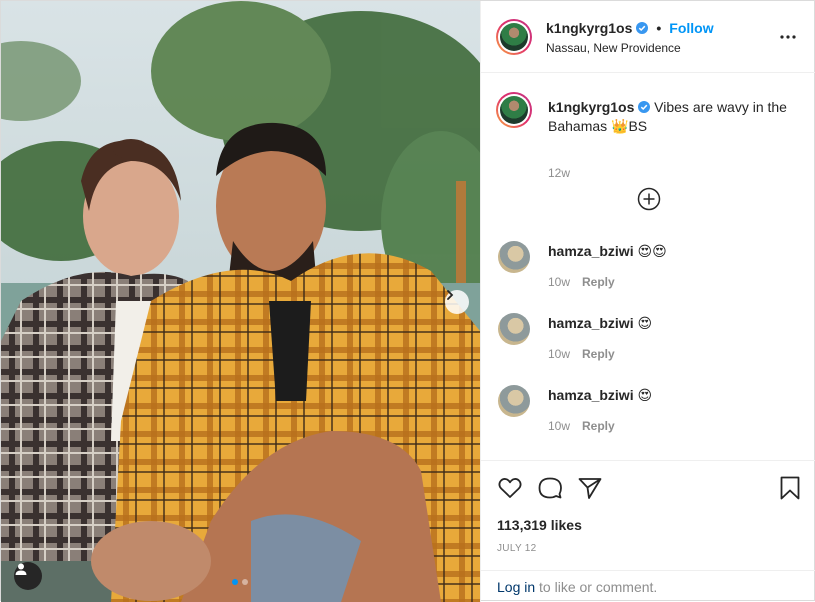  I want to click on likes-count: 113,319 likes, so click(539, 525).